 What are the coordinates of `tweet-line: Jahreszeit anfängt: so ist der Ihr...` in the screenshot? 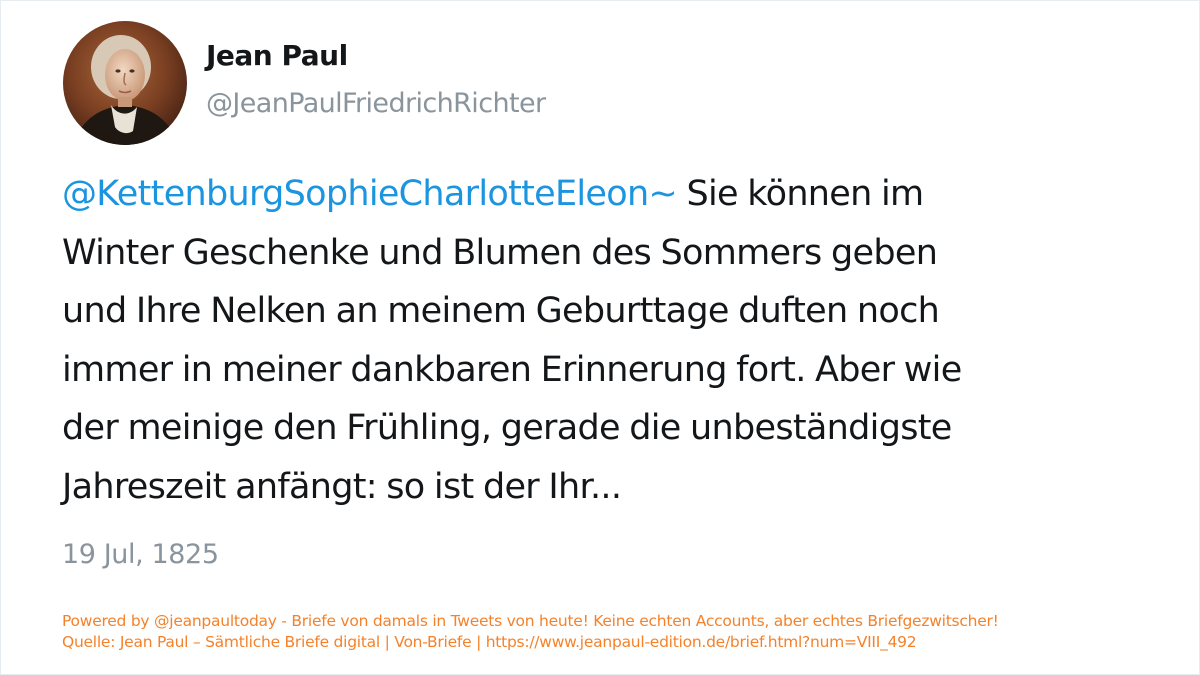 It's located at (342, 486).